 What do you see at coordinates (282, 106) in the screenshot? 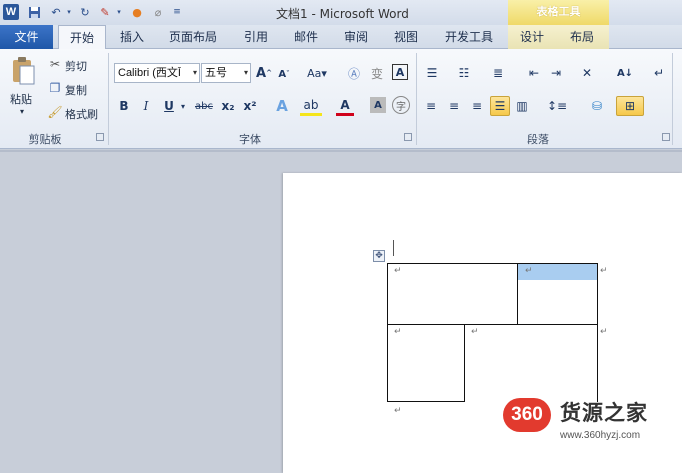
I see `text-effects-icon: A` at bounding box center [282, 106].